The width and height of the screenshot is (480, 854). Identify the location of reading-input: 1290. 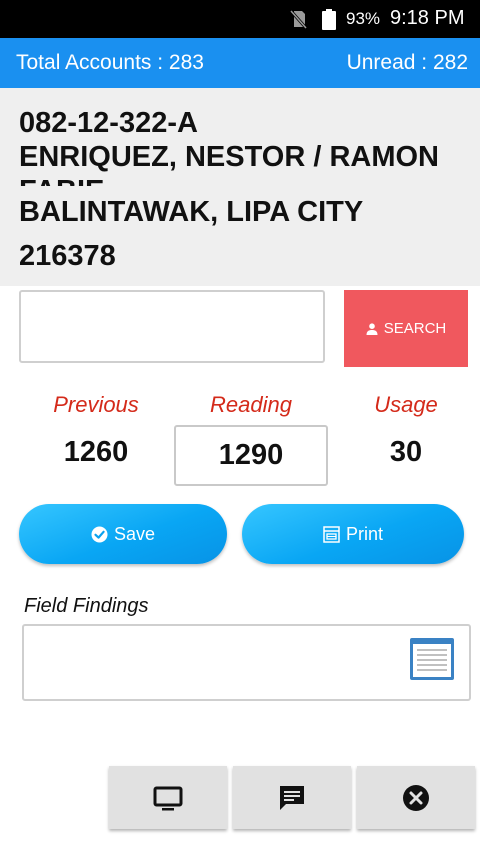
(251, 455).